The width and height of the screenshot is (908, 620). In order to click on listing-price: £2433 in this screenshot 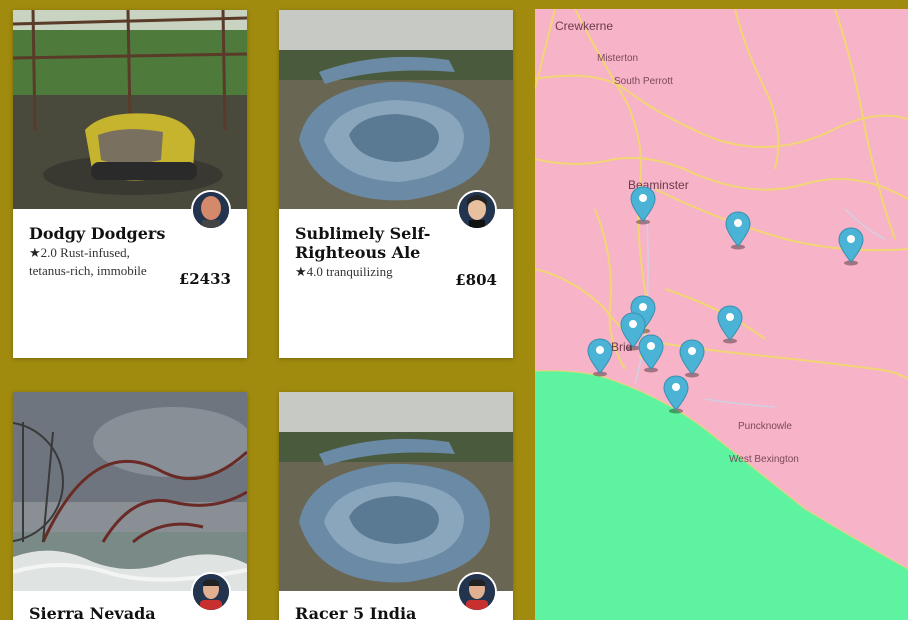, I will do `click(204, 279)`.